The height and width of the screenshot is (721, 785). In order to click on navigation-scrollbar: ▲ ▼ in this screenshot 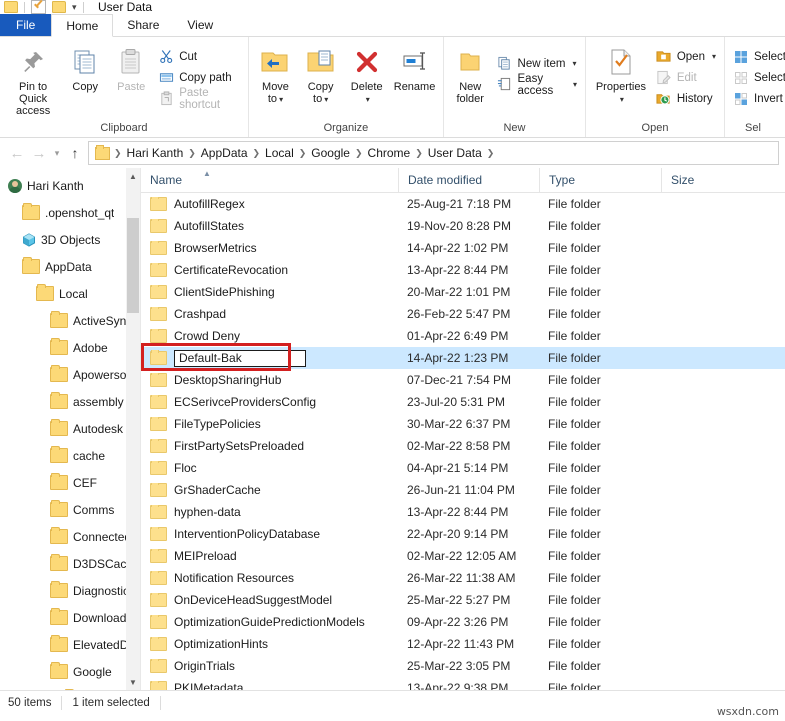, I will do `click(133, 429)`.